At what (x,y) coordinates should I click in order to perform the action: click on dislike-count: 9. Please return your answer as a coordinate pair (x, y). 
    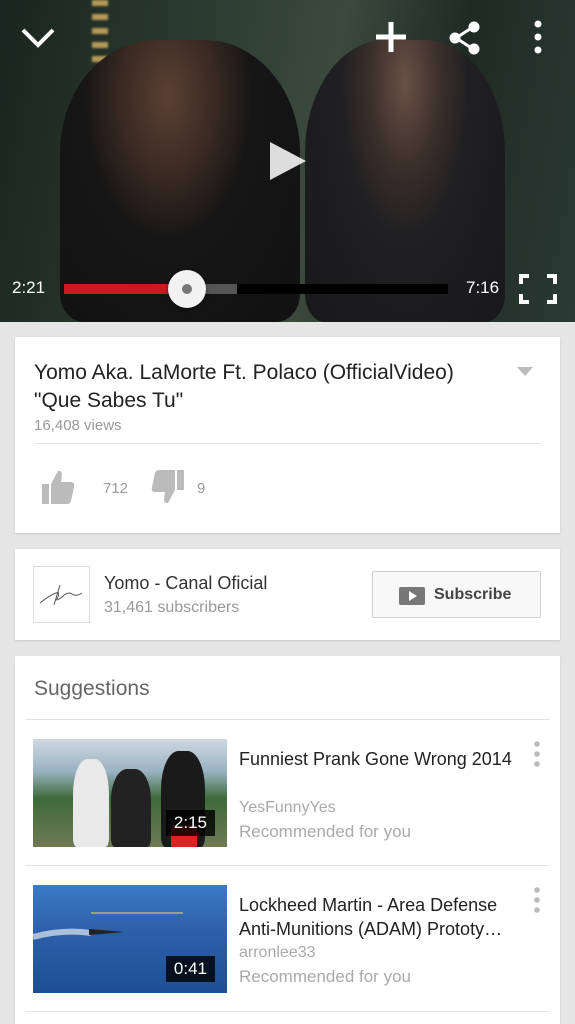
    Looking at the image, I should click on (201, 488).